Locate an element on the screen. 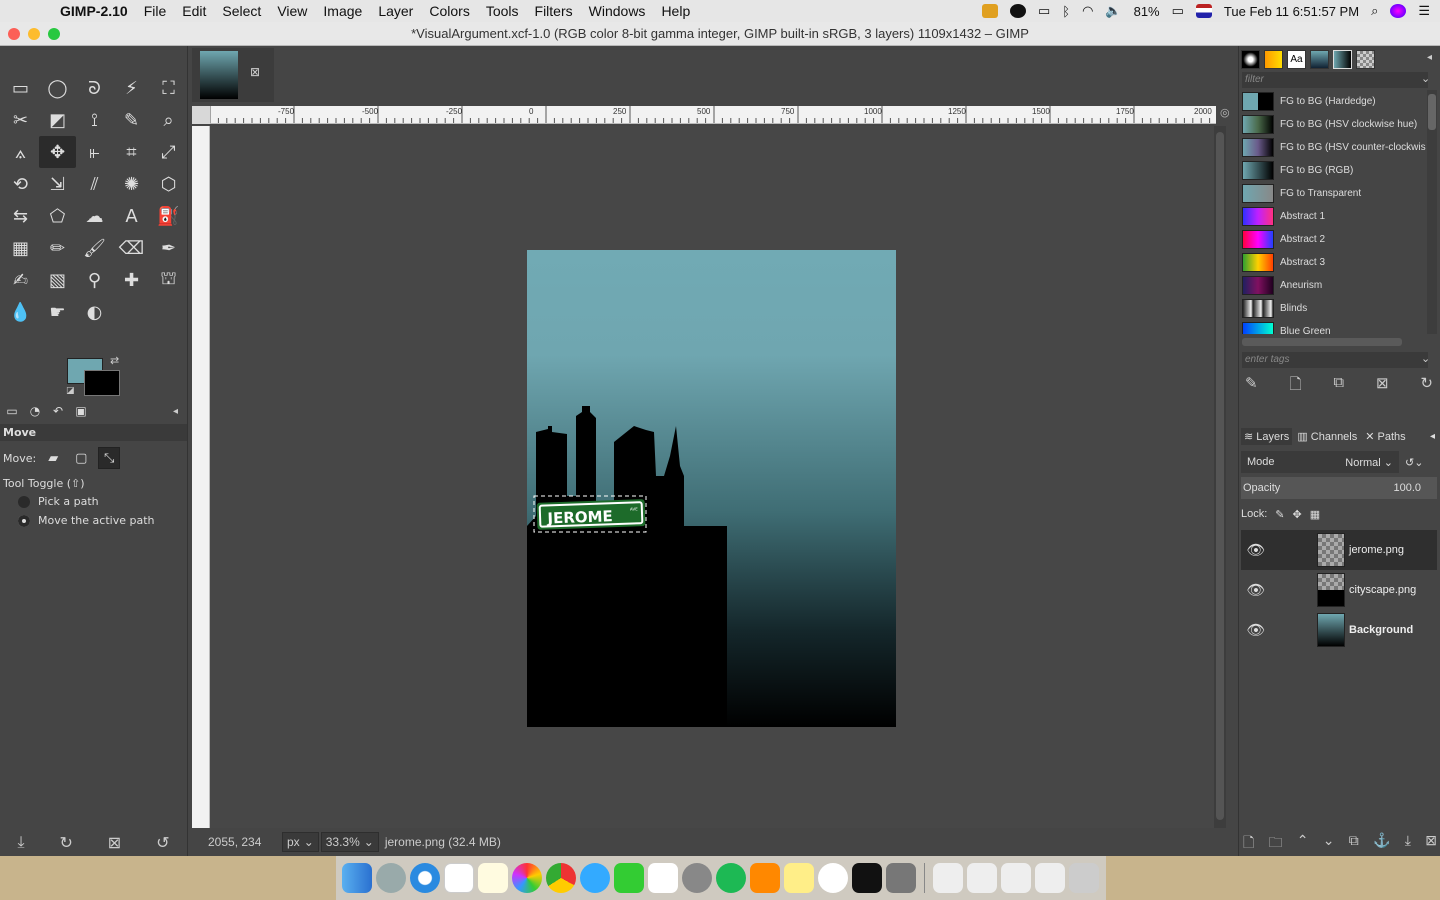 Image resolution: width=1440 pixels, height=900 pixels. street-sign: JEROME AVE is located at coordinates (591, 514).